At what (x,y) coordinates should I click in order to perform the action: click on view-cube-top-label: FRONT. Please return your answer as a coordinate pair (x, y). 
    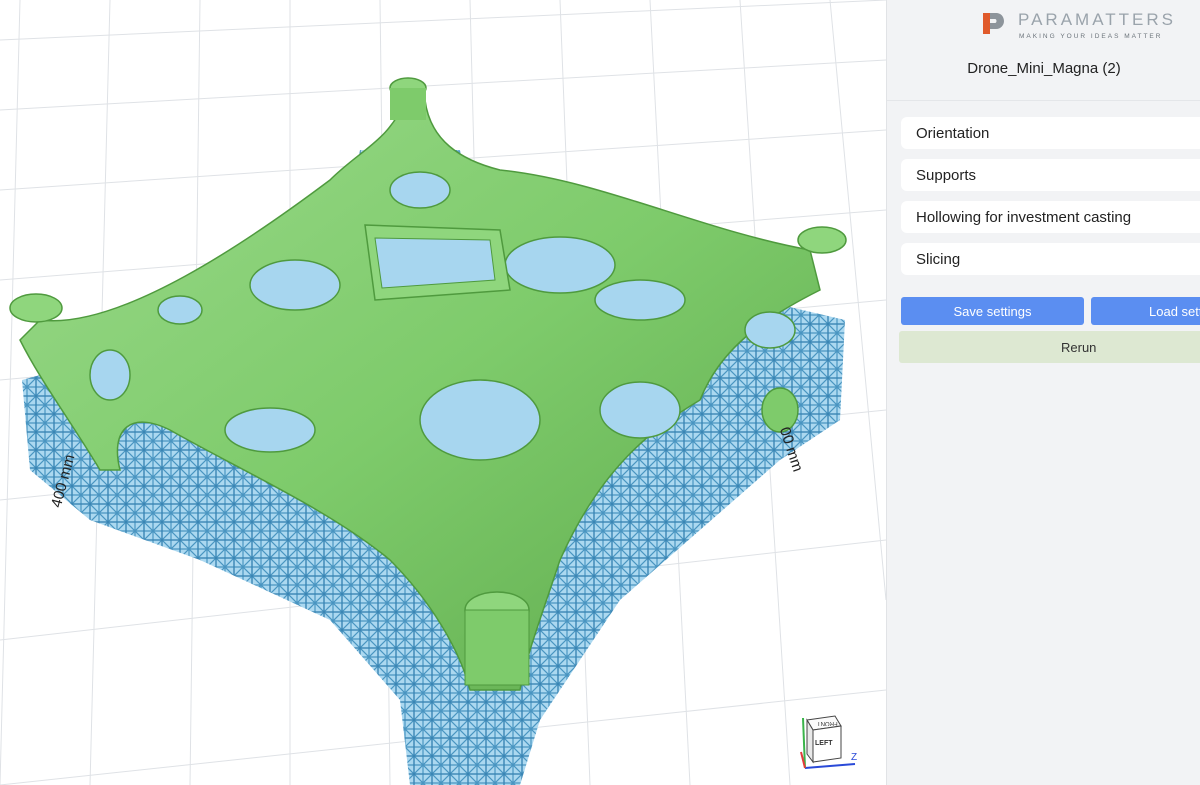
    Looking at the image, I should click on (827, 723).